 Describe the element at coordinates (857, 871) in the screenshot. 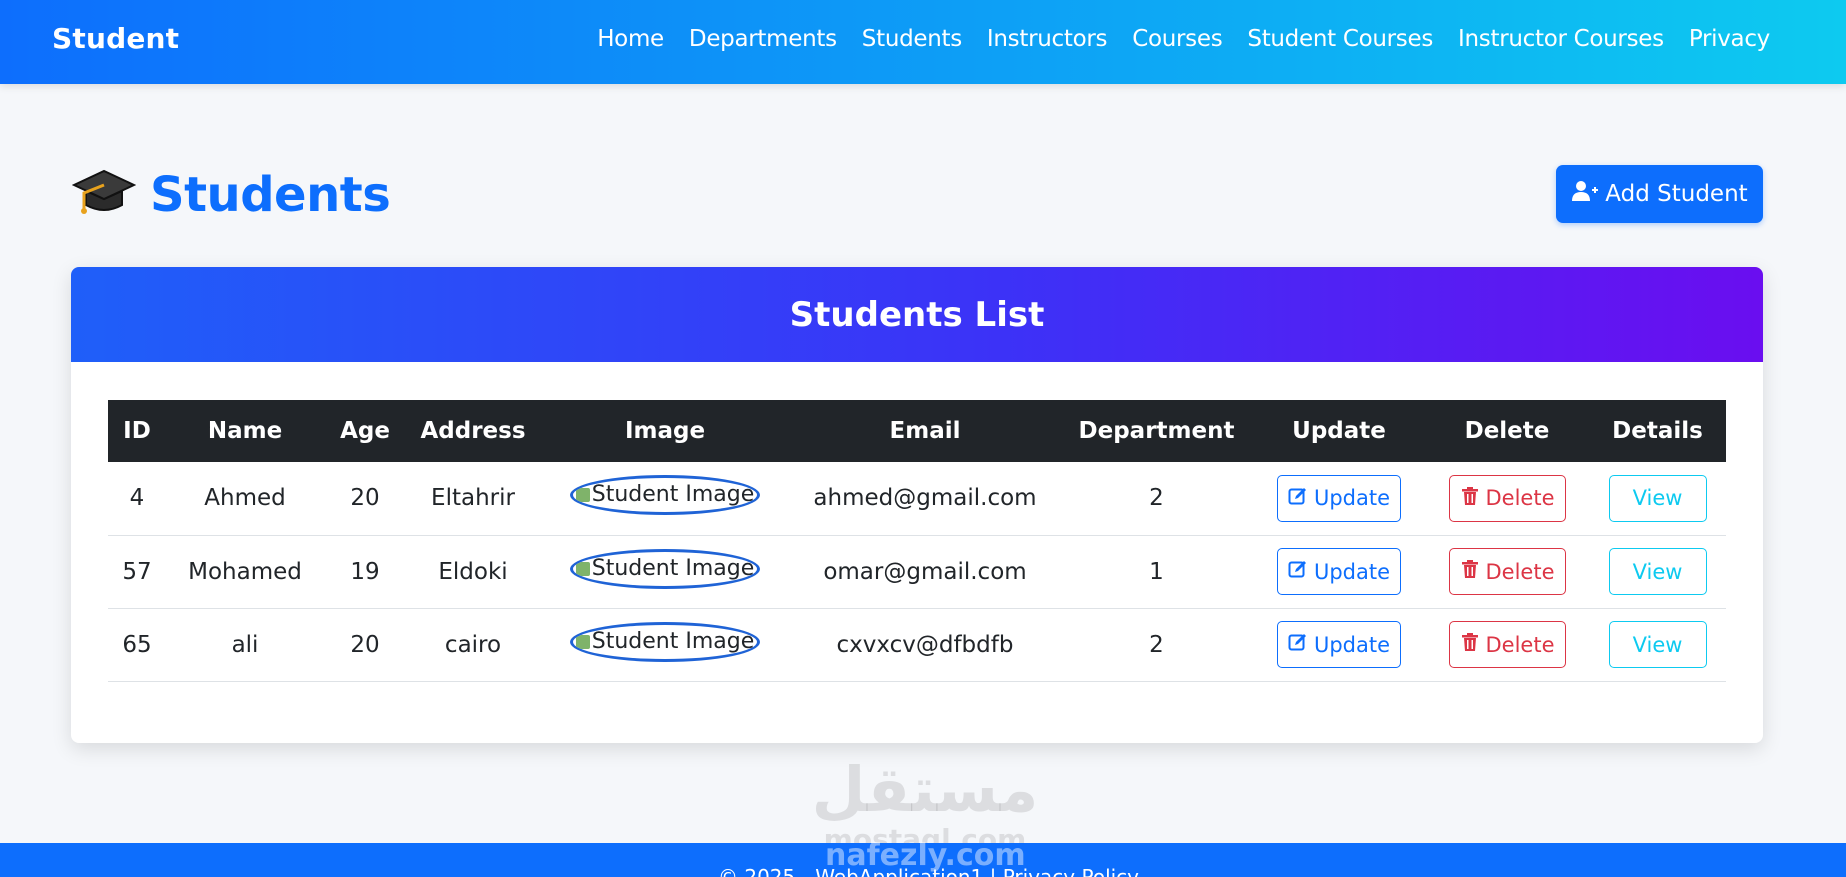

I see `footer-copyright: © 2025 - WebApplication1 |` at that location.